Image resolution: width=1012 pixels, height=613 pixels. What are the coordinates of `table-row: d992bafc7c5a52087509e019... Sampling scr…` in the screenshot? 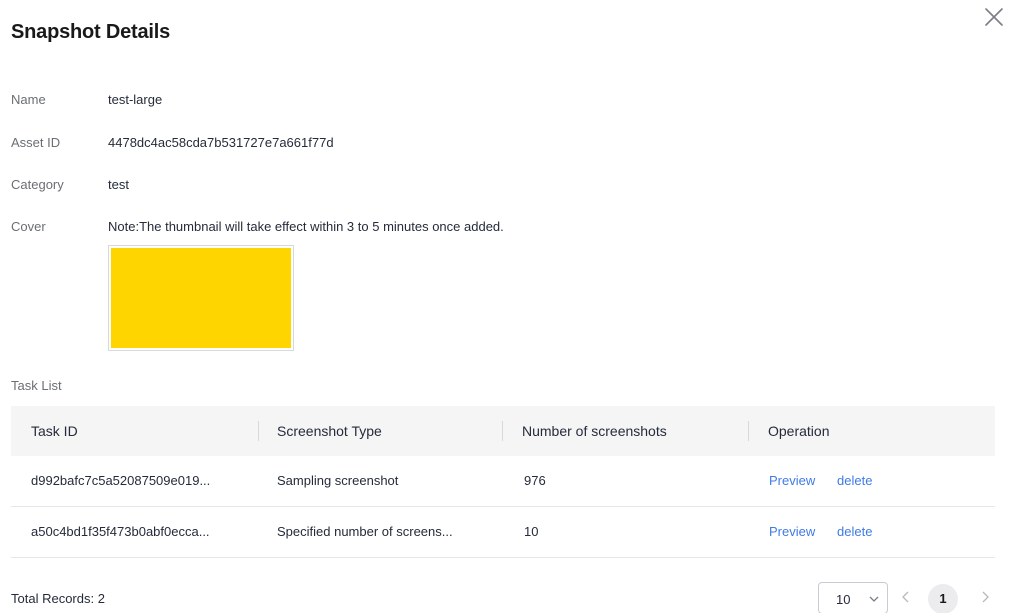 It's located at (503, 481).